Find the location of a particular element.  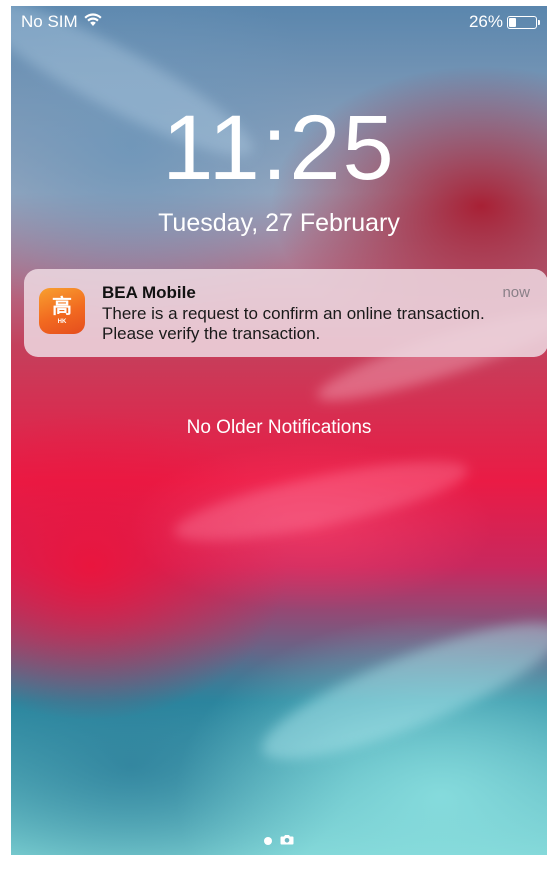

notification-time: now is located at coordinates (516, 292).